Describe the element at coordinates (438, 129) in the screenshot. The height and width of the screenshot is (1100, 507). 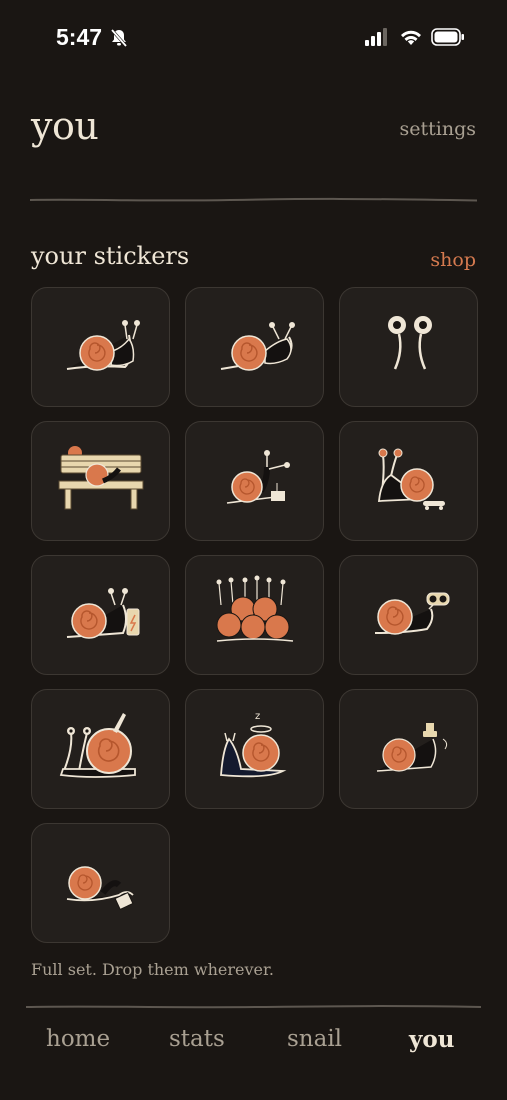
I see `settings-link: settings` at that location.